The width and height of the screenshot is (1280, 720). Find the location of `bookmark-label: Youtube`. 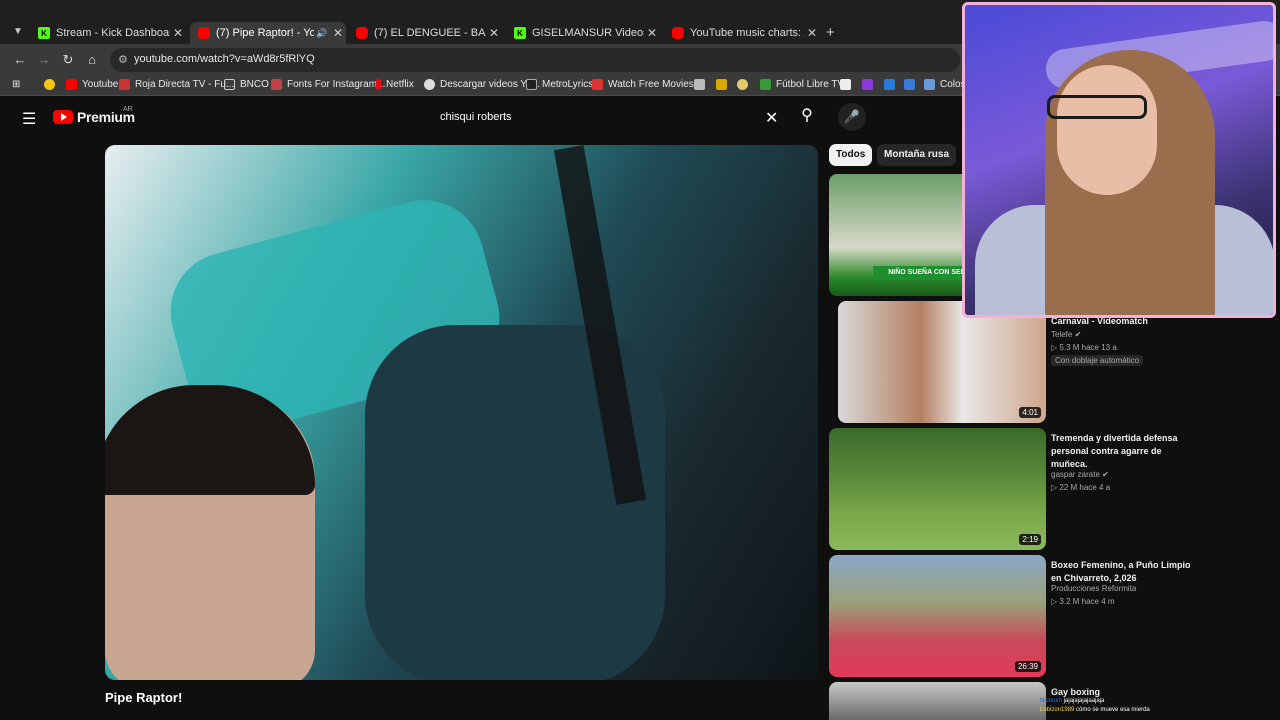

bookmark-label: Youtube is located at coordinates (100, 84).